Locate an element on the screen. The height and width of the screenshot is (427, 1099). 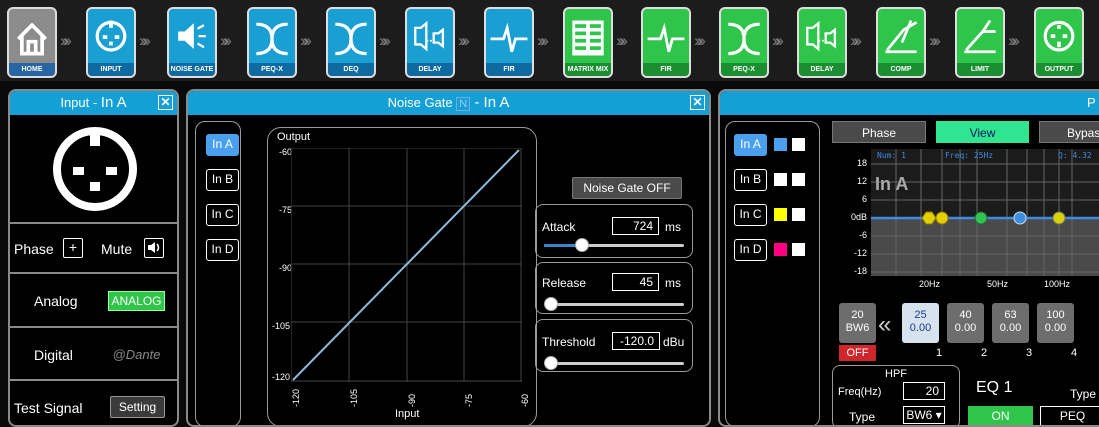
mute-label: Mute is located at coordinates (117, 249).